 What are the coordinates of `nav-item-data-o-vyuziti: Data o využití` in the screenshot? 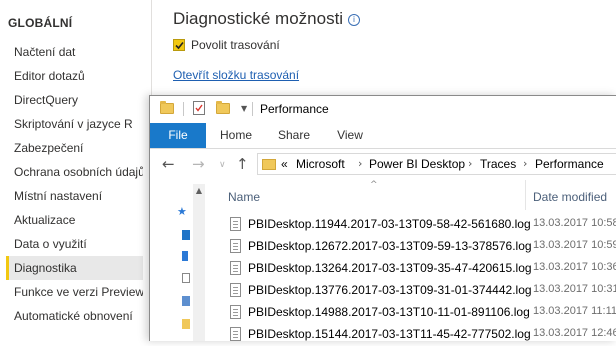 It's located at (74, 244).